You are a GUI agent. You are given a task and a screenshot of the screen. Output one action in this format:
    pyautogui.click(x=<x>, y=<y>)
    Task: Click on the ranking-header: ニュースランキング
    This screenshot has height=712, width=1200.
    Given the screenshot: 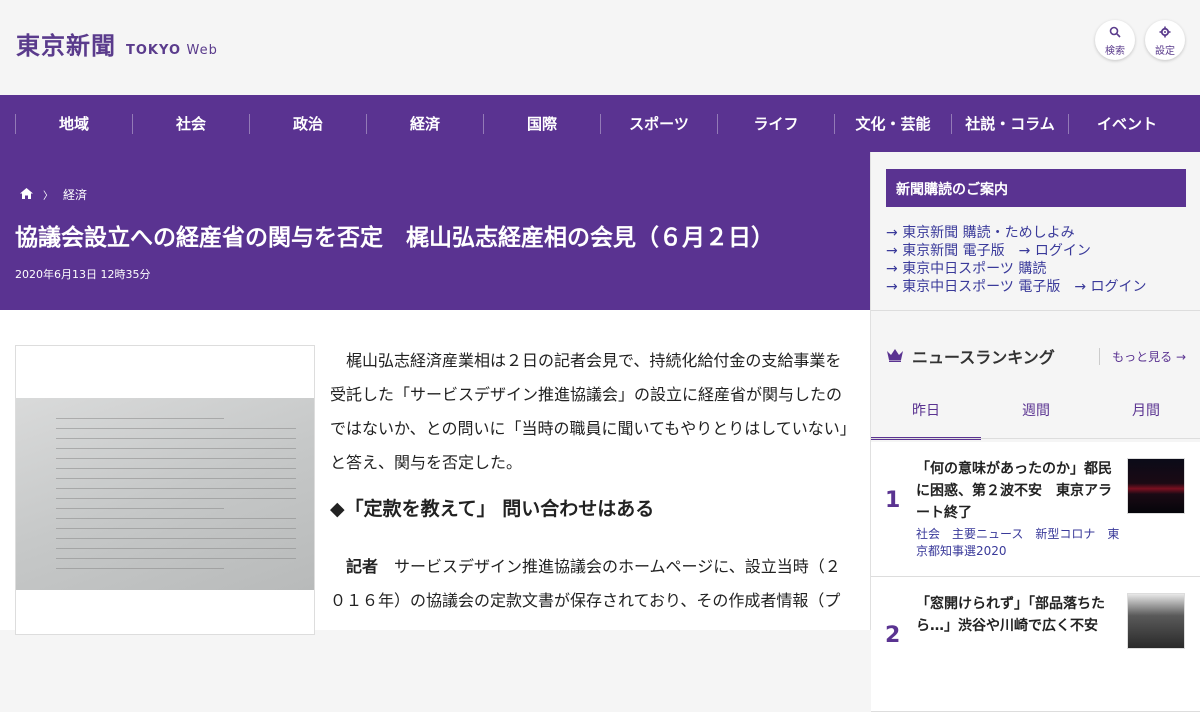 What is the action you would take?
    pyautogui.click(x=970, y=356)
    